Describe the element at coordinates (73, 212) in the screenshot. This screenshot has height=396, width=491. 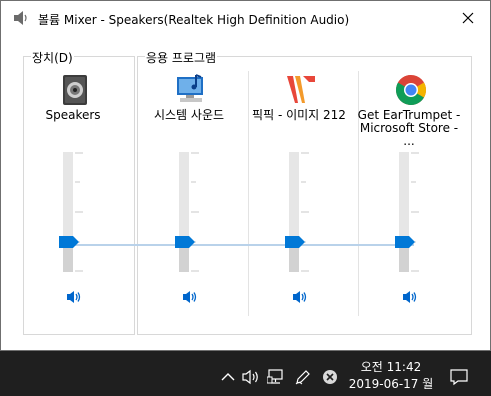
I see `volume-slider-speakers` at that location.